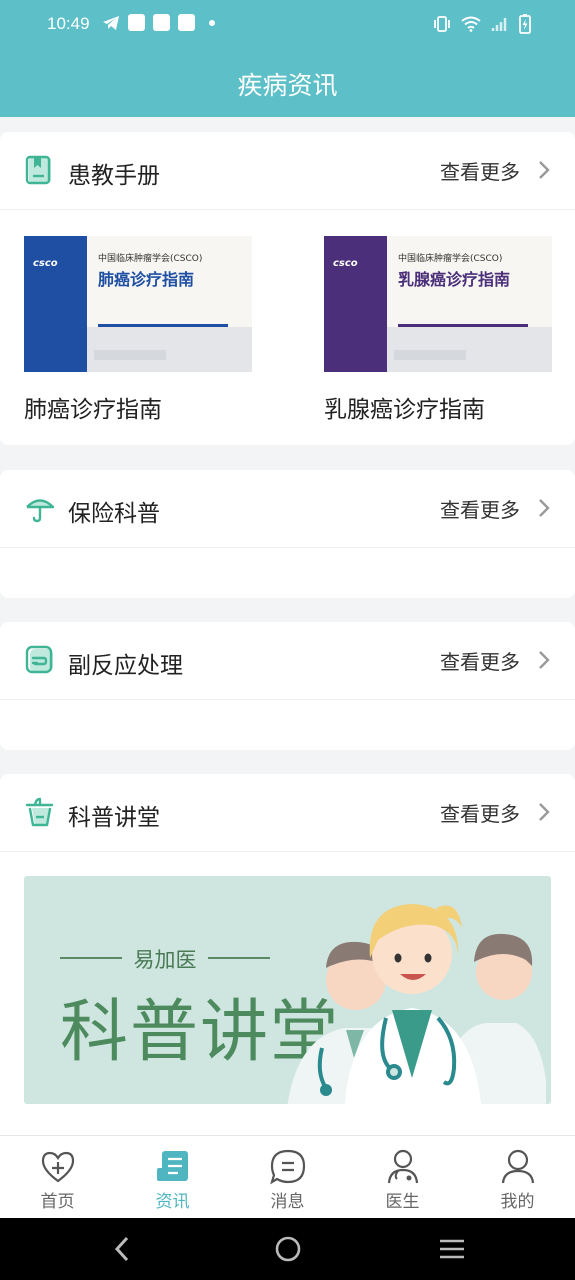  I want to click on tab-messages: 消息, so click(287, 1177).